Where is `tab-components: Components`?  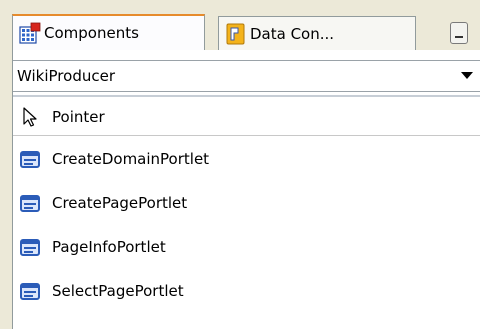
tab-components: Components is located at coordinates (108, 32).